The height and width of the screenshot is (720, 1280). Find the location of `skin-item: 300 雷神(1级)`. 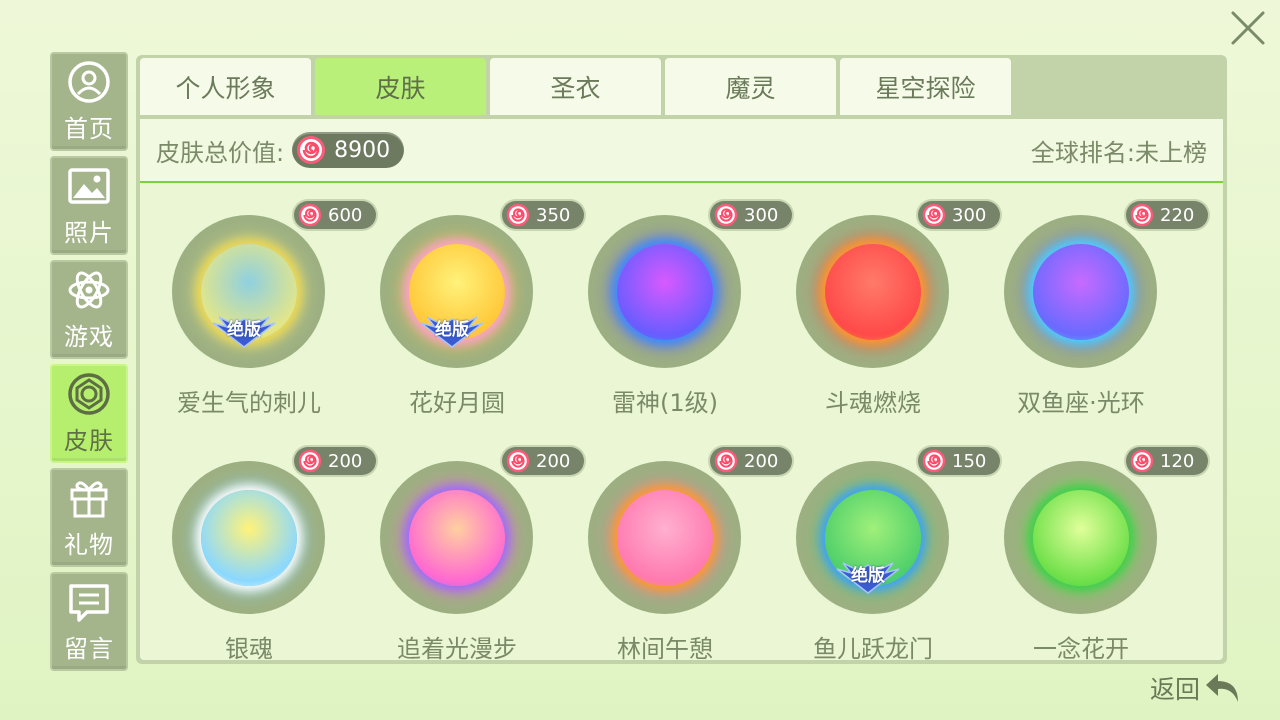

skin-item: 300 雷神(1级) is located at coordinates (674, 301).